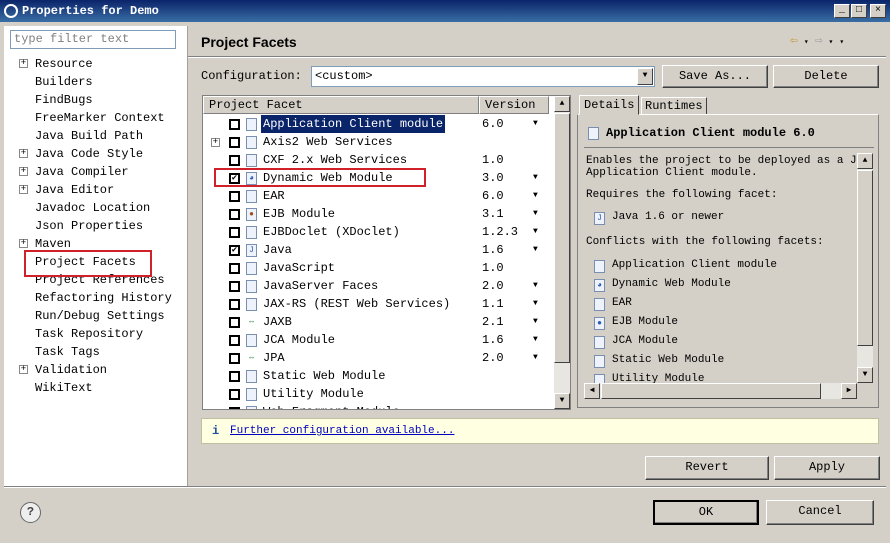 Image resolution: width=890 pixels, height=543 pixels. What do you see at coordinates (706, 512) in the screenshot?
I see `ok-button: OK` at bounding box center [706, 512].